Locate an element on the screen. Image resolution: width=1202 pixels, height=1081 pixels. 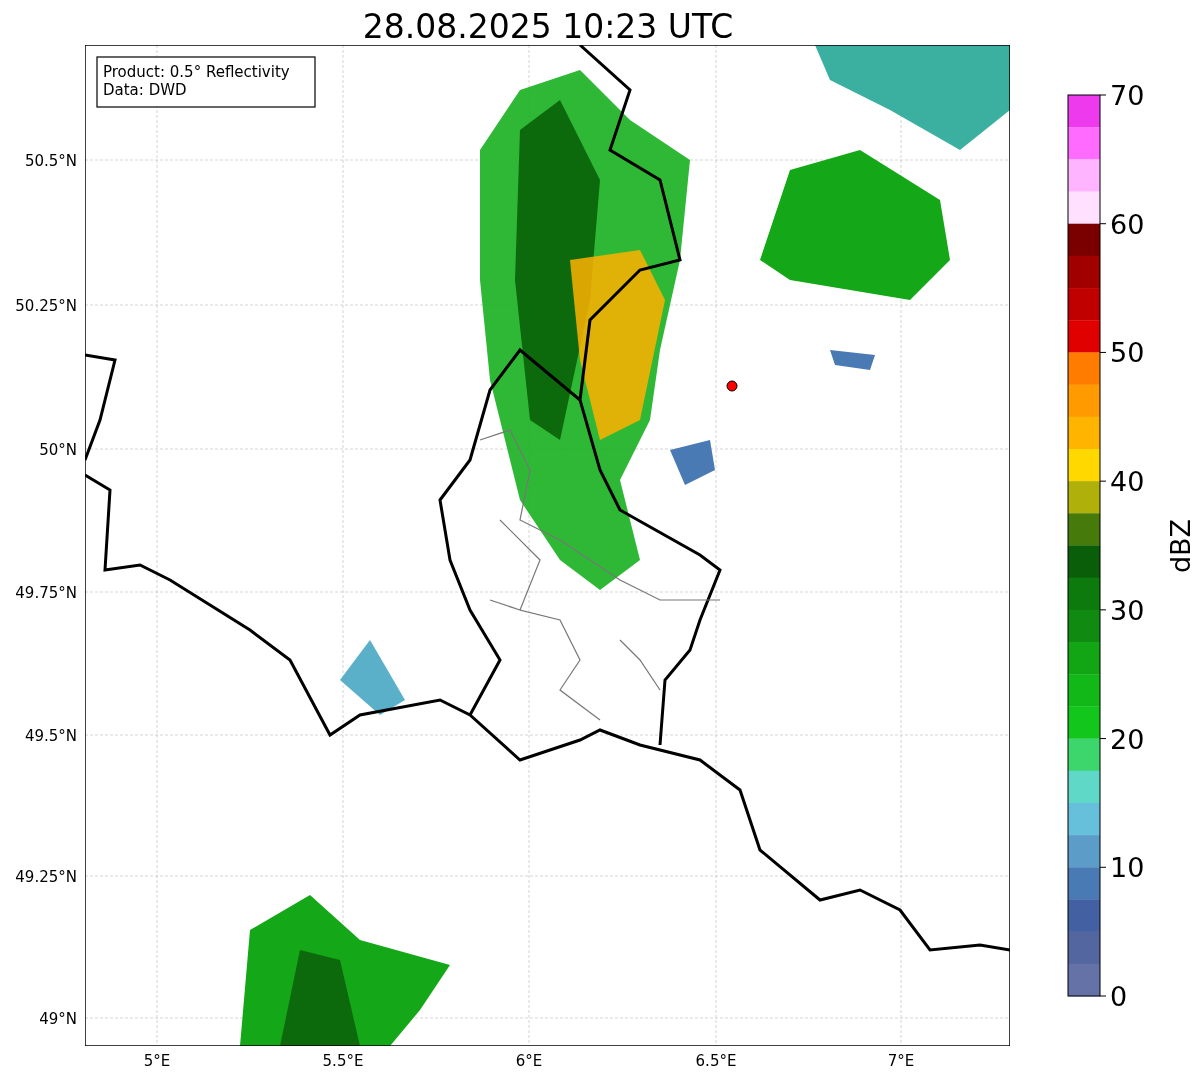
colorbar-tick-label: 20 is located at coordinates (1127, 739).